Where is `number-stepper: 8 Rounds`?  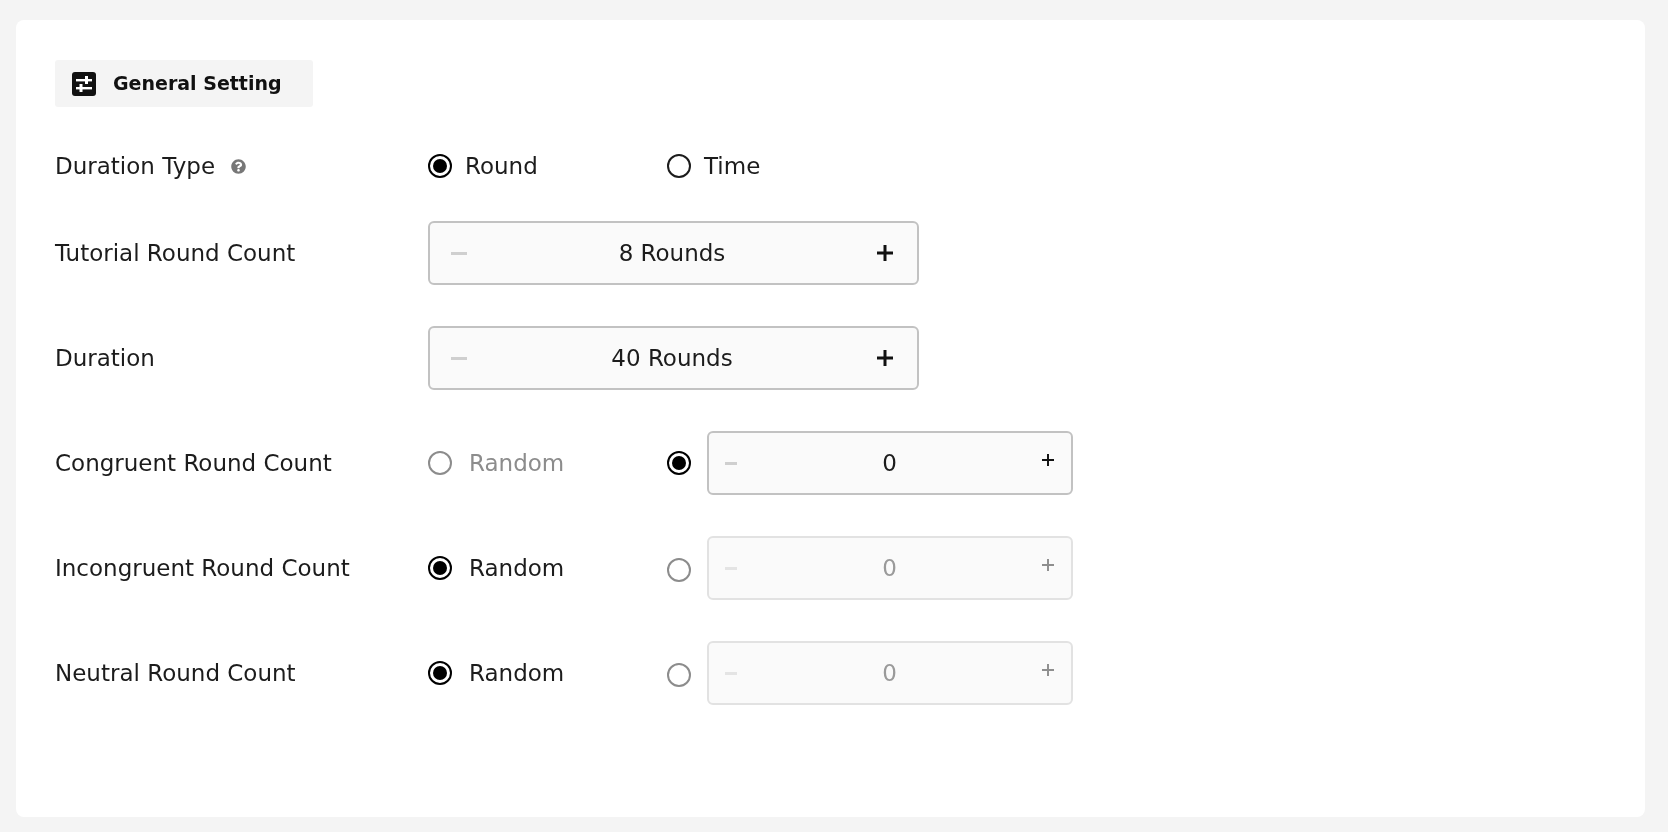 number-stepper: 8 Rounds is located at coordinates (673, 253).